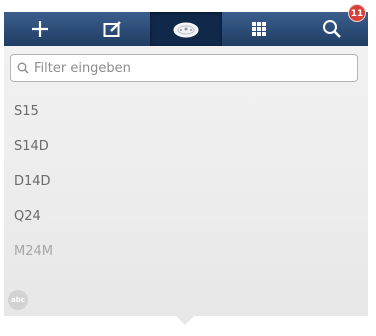 This screenshot has height=336, width=376. What do you see at coordinates (184, 150) in the screenshot?
I see `list-item: S14D` at bounding box center [184, 150].